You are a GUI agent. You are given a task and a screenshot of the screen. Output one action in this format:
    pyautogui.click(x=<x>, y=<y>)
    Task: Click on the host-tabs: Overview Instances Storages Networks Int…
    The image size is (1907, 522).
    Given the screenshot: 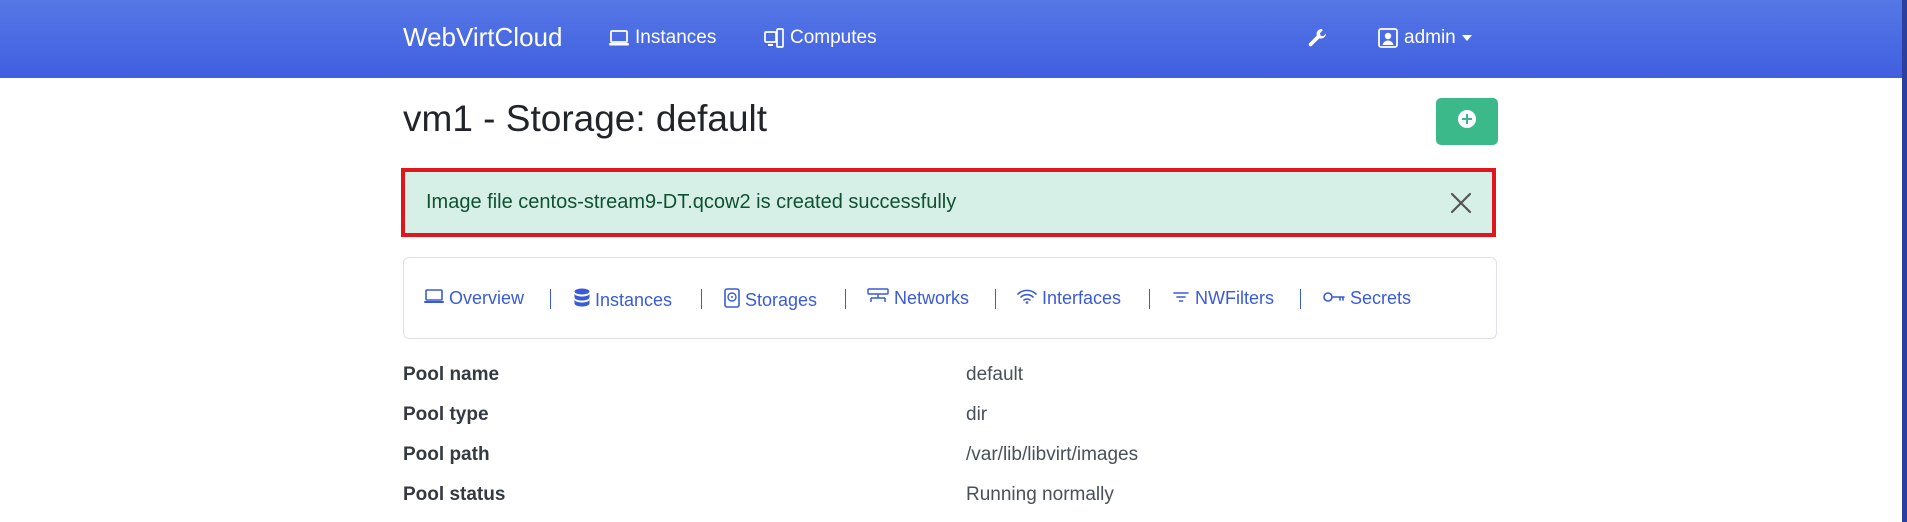 What is the action you would take?
    pyautogui.click(x=950, y=298)
    